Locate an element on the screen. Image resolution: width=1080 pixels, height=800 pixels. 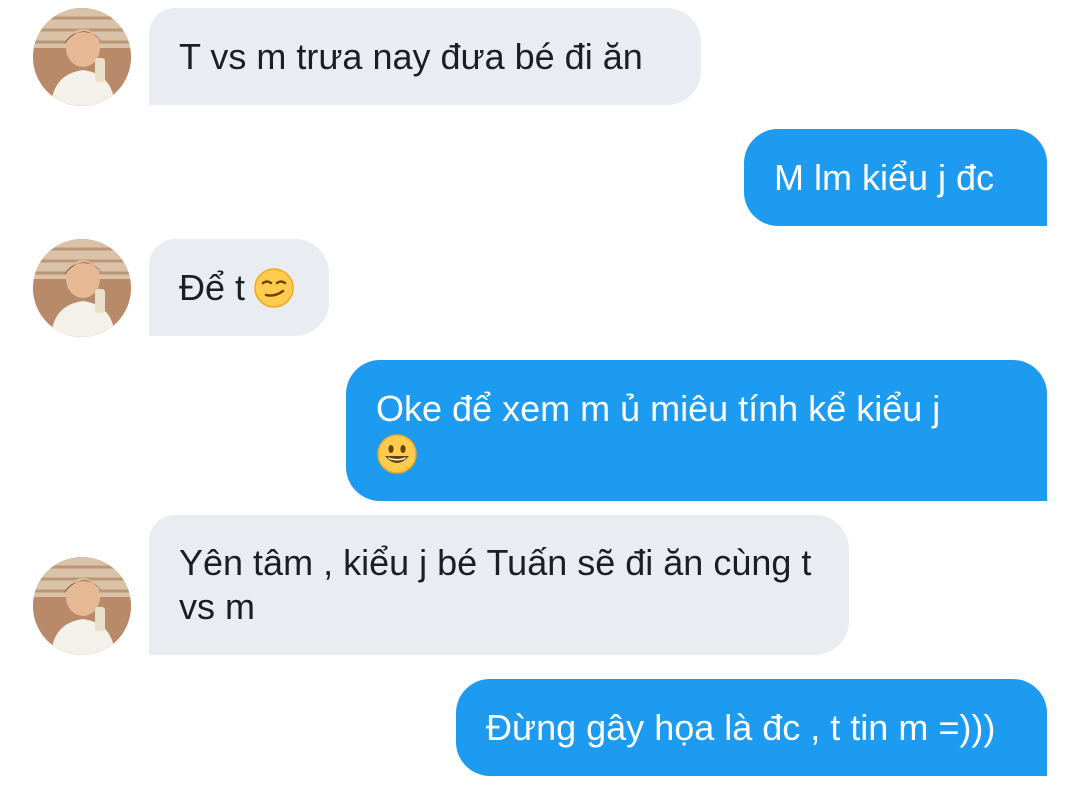
message-text: M lm kiểu j đc is located at coordinates (884, 177).